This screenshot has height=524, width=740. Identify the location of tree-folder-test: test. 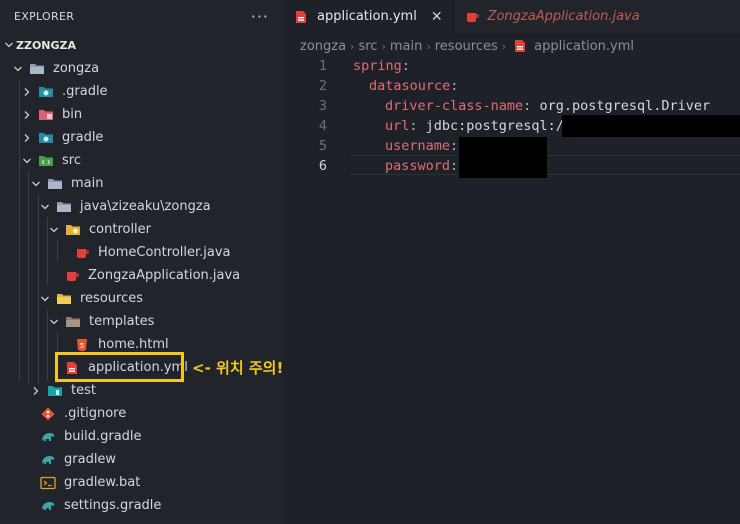
(141, 390).